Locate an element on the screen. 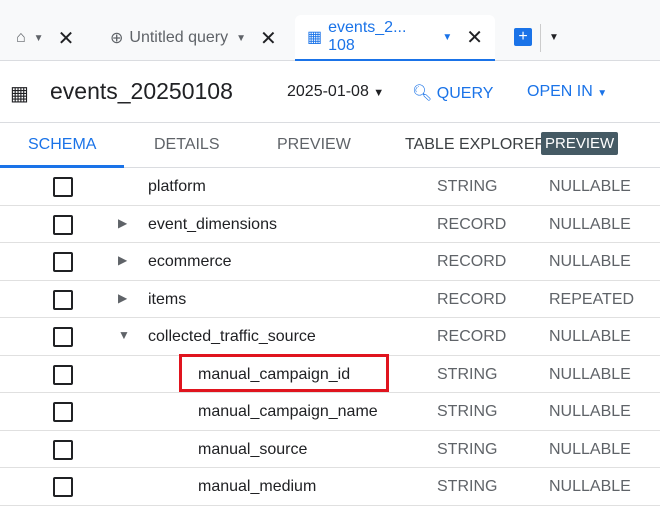  field-name: collected_traffic_source is located at coordinates (232, 336).